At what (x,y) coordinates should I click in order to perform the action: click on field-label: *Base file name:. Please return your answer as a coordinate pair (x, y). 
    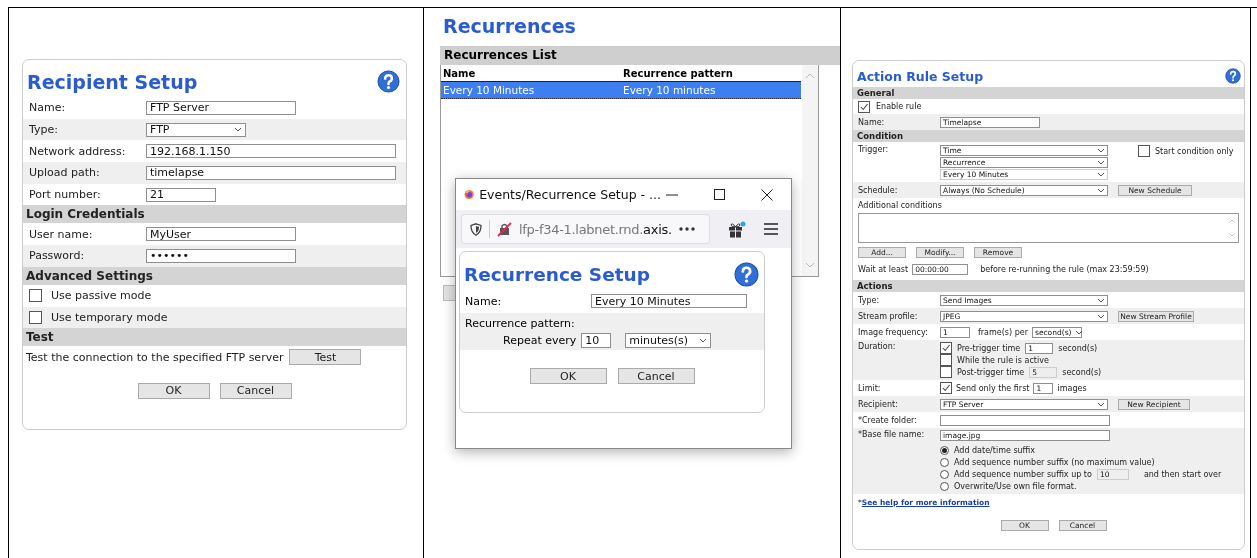
    Looking at the image, I should click on (892, 434).